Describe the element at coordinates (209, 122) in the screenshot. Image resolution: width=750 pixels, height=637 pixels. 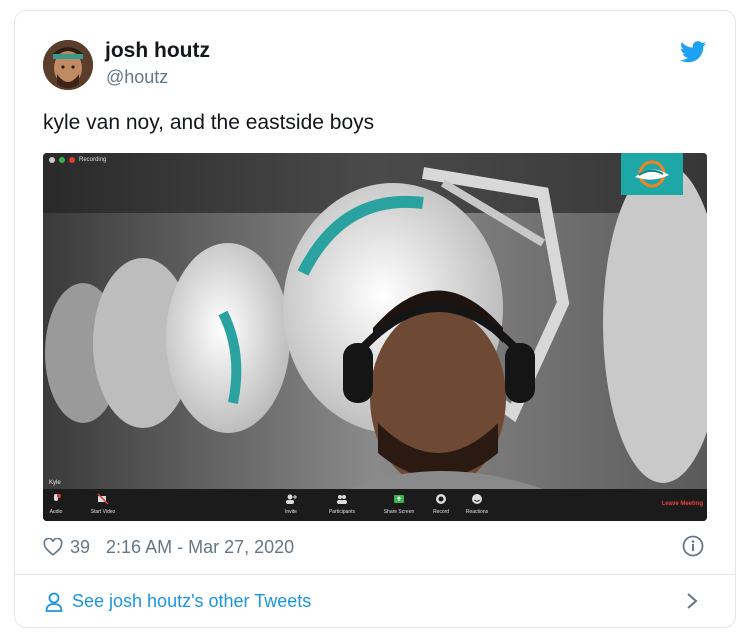
I see `tweet-text: kyle van noy, and the eastside boys` at that location.